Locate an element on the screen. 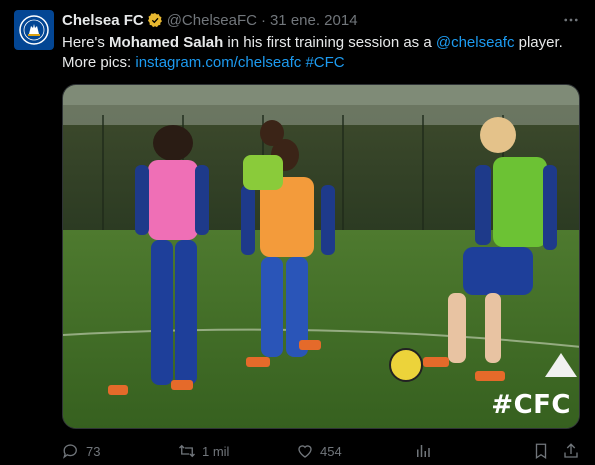 This screenshot has height=465, width=595. share-icon is located at coordinates (571, 450).